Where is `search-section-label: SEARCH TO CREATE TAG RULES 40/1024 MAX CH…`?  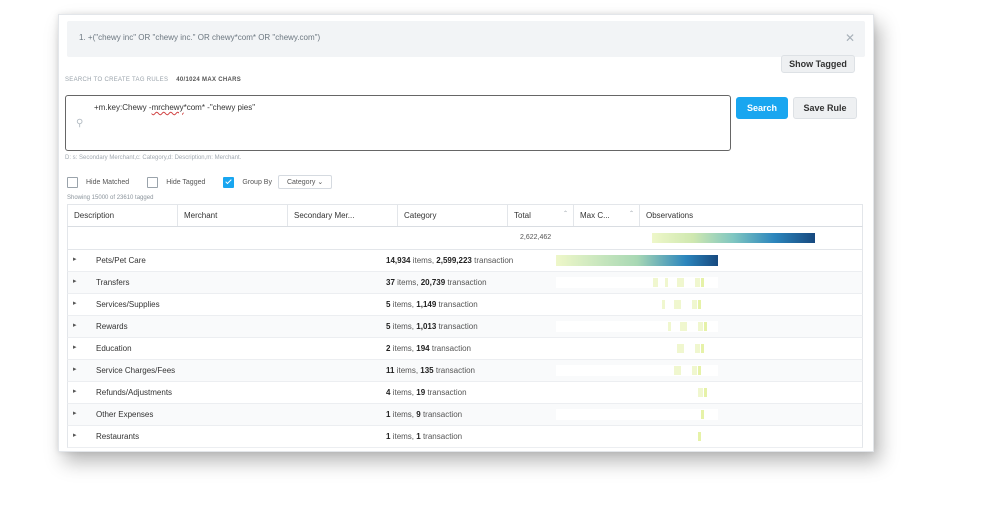
search-section-label: SEARCH TO CREATE TAG RULES 40/1024 MAX CH… is located at coordinates (153, 80).